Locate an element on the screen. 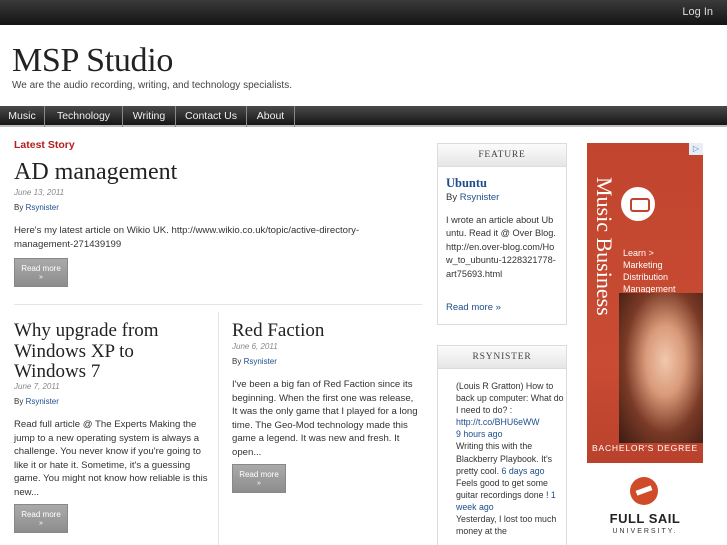 The width and height of the screenshot is (727, 545). ad-photo is located at coordinates (661, 368).